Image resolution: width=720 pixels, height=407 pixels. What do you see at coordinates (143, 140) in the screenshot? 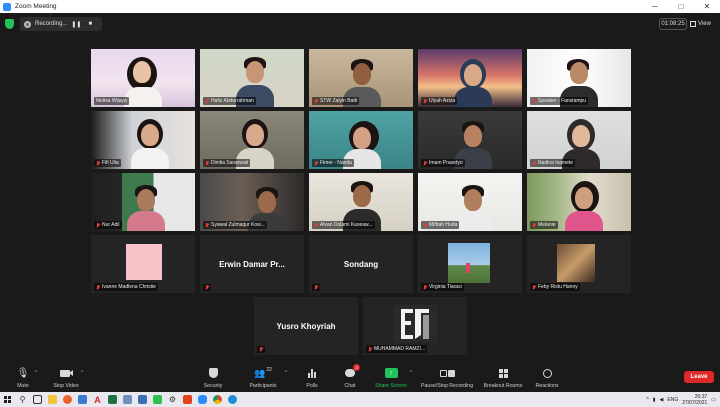
I see `video-tile: Fifi Ulia` at bounding box center [143, 140].